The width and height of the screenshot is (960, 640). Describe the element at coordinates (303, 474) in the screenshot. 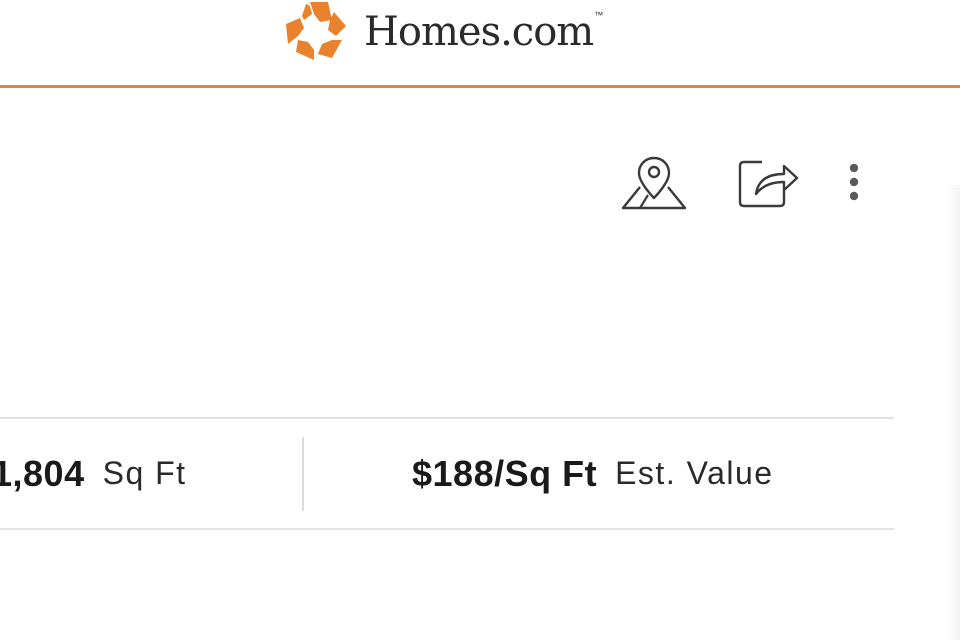

I see `stat-divider` at that location.